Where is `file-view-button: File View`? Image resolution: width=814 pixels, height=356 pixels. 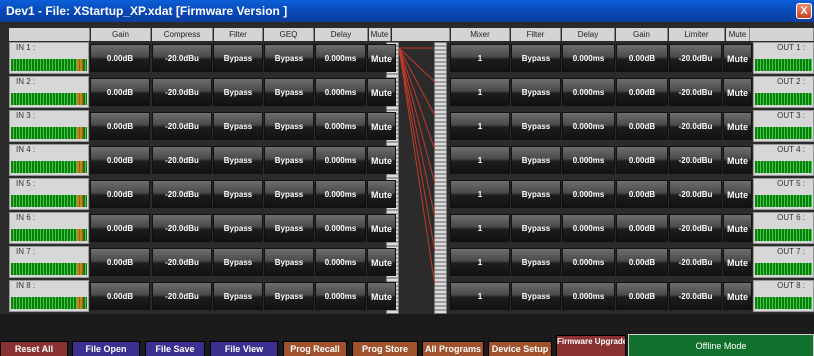 file-view-button: File View is located at coordinates (244, 348).